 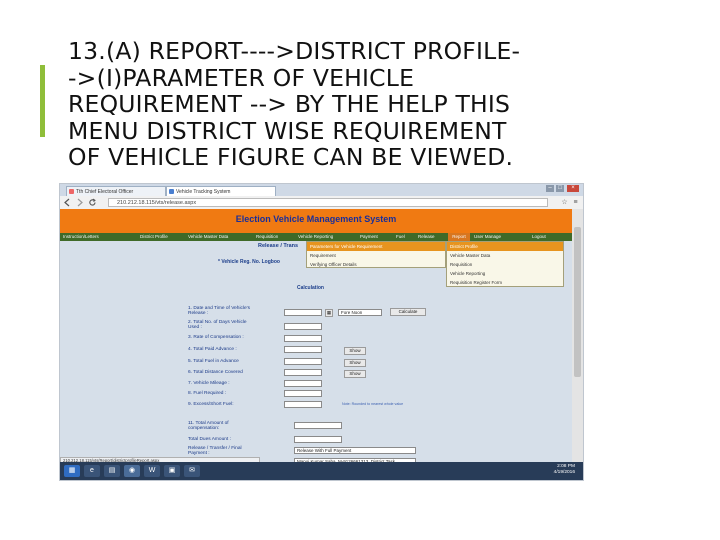 I want to click on dues-amount-input, so click(x=318, y=439).